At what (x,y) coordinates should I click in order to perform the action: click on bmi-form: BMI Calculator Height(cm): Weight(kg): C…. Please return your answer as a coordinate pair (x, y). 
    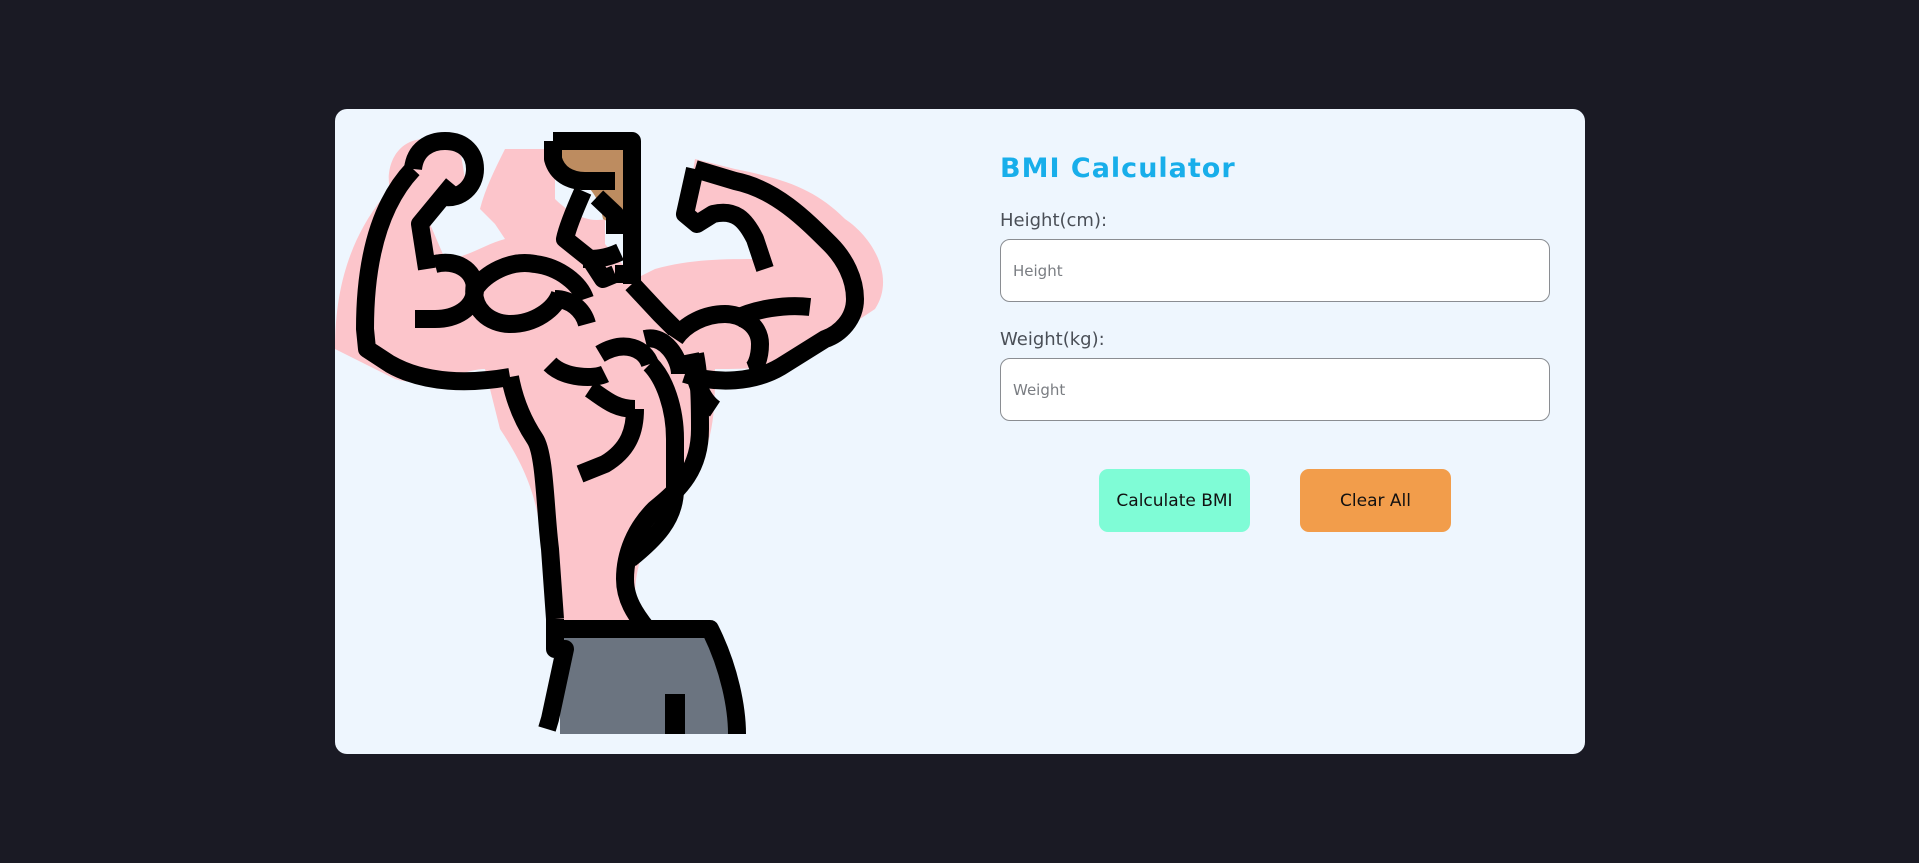
    Looking at the image, I should click on (1275, 341).